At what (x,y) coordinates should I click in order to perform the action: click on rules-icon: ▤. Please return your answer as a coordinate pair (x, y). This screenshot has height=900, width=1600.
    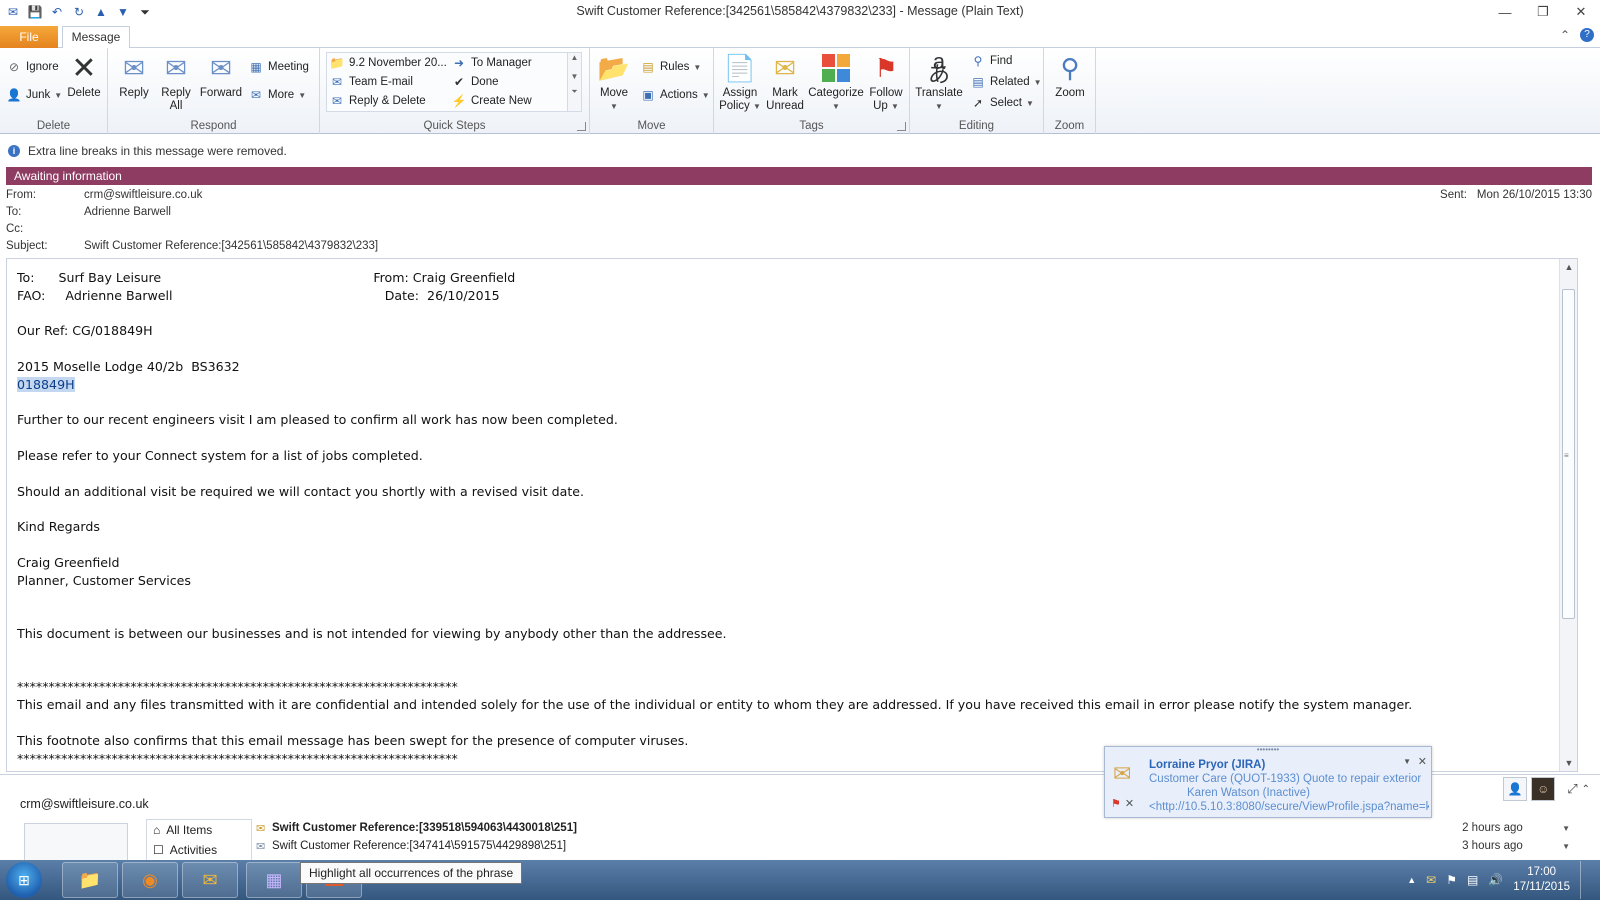
    Looking at the image, I should click on (648, 67).